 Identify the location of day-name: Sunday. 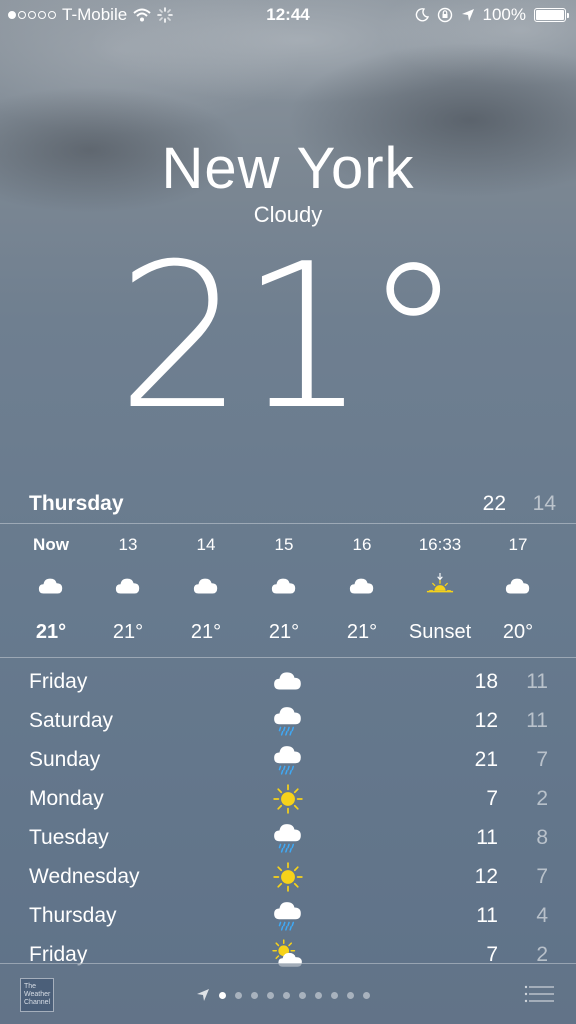
(65, 759).